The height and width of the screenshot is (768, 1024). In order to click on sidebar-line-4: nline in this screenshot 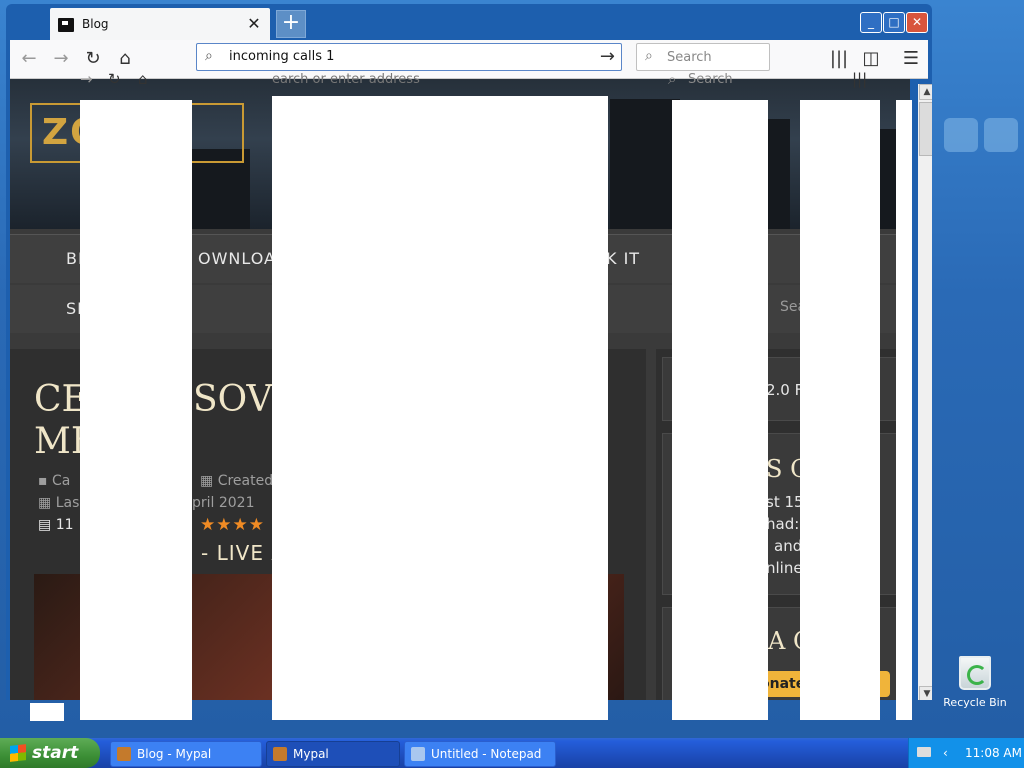, I will do `click(784, 568)`.